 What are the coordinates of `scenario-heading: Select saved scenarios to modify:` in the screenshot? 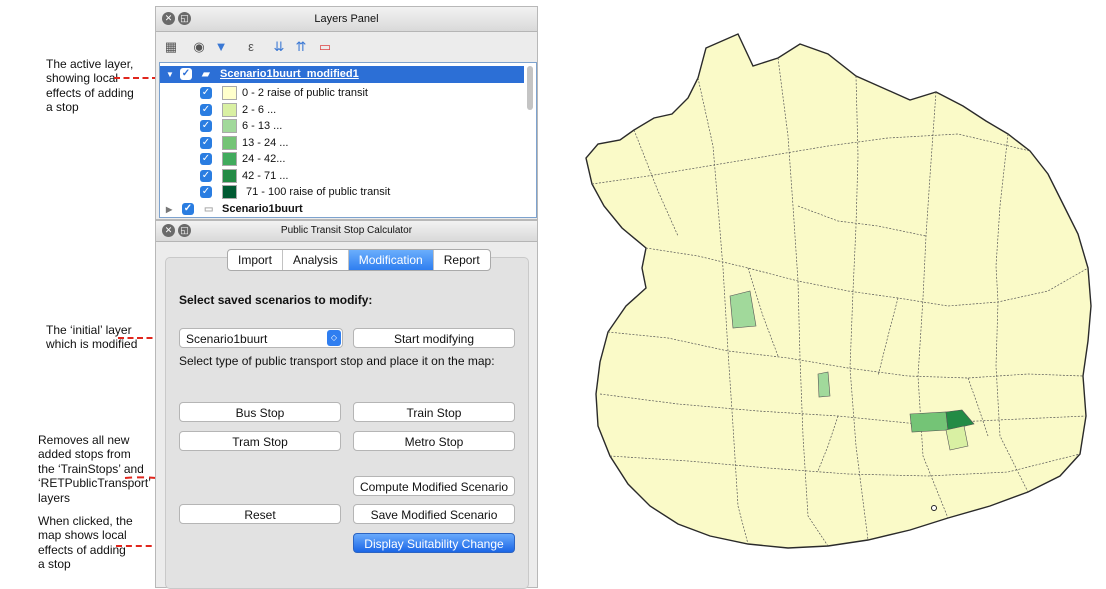 It's located at (276, 300).